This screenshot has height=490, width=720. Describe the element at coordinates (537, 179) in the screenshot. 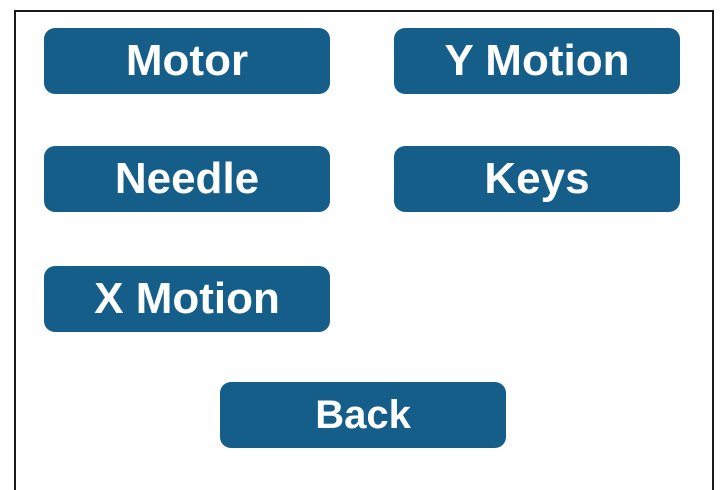

I see `keys-button: Keys` at that location.